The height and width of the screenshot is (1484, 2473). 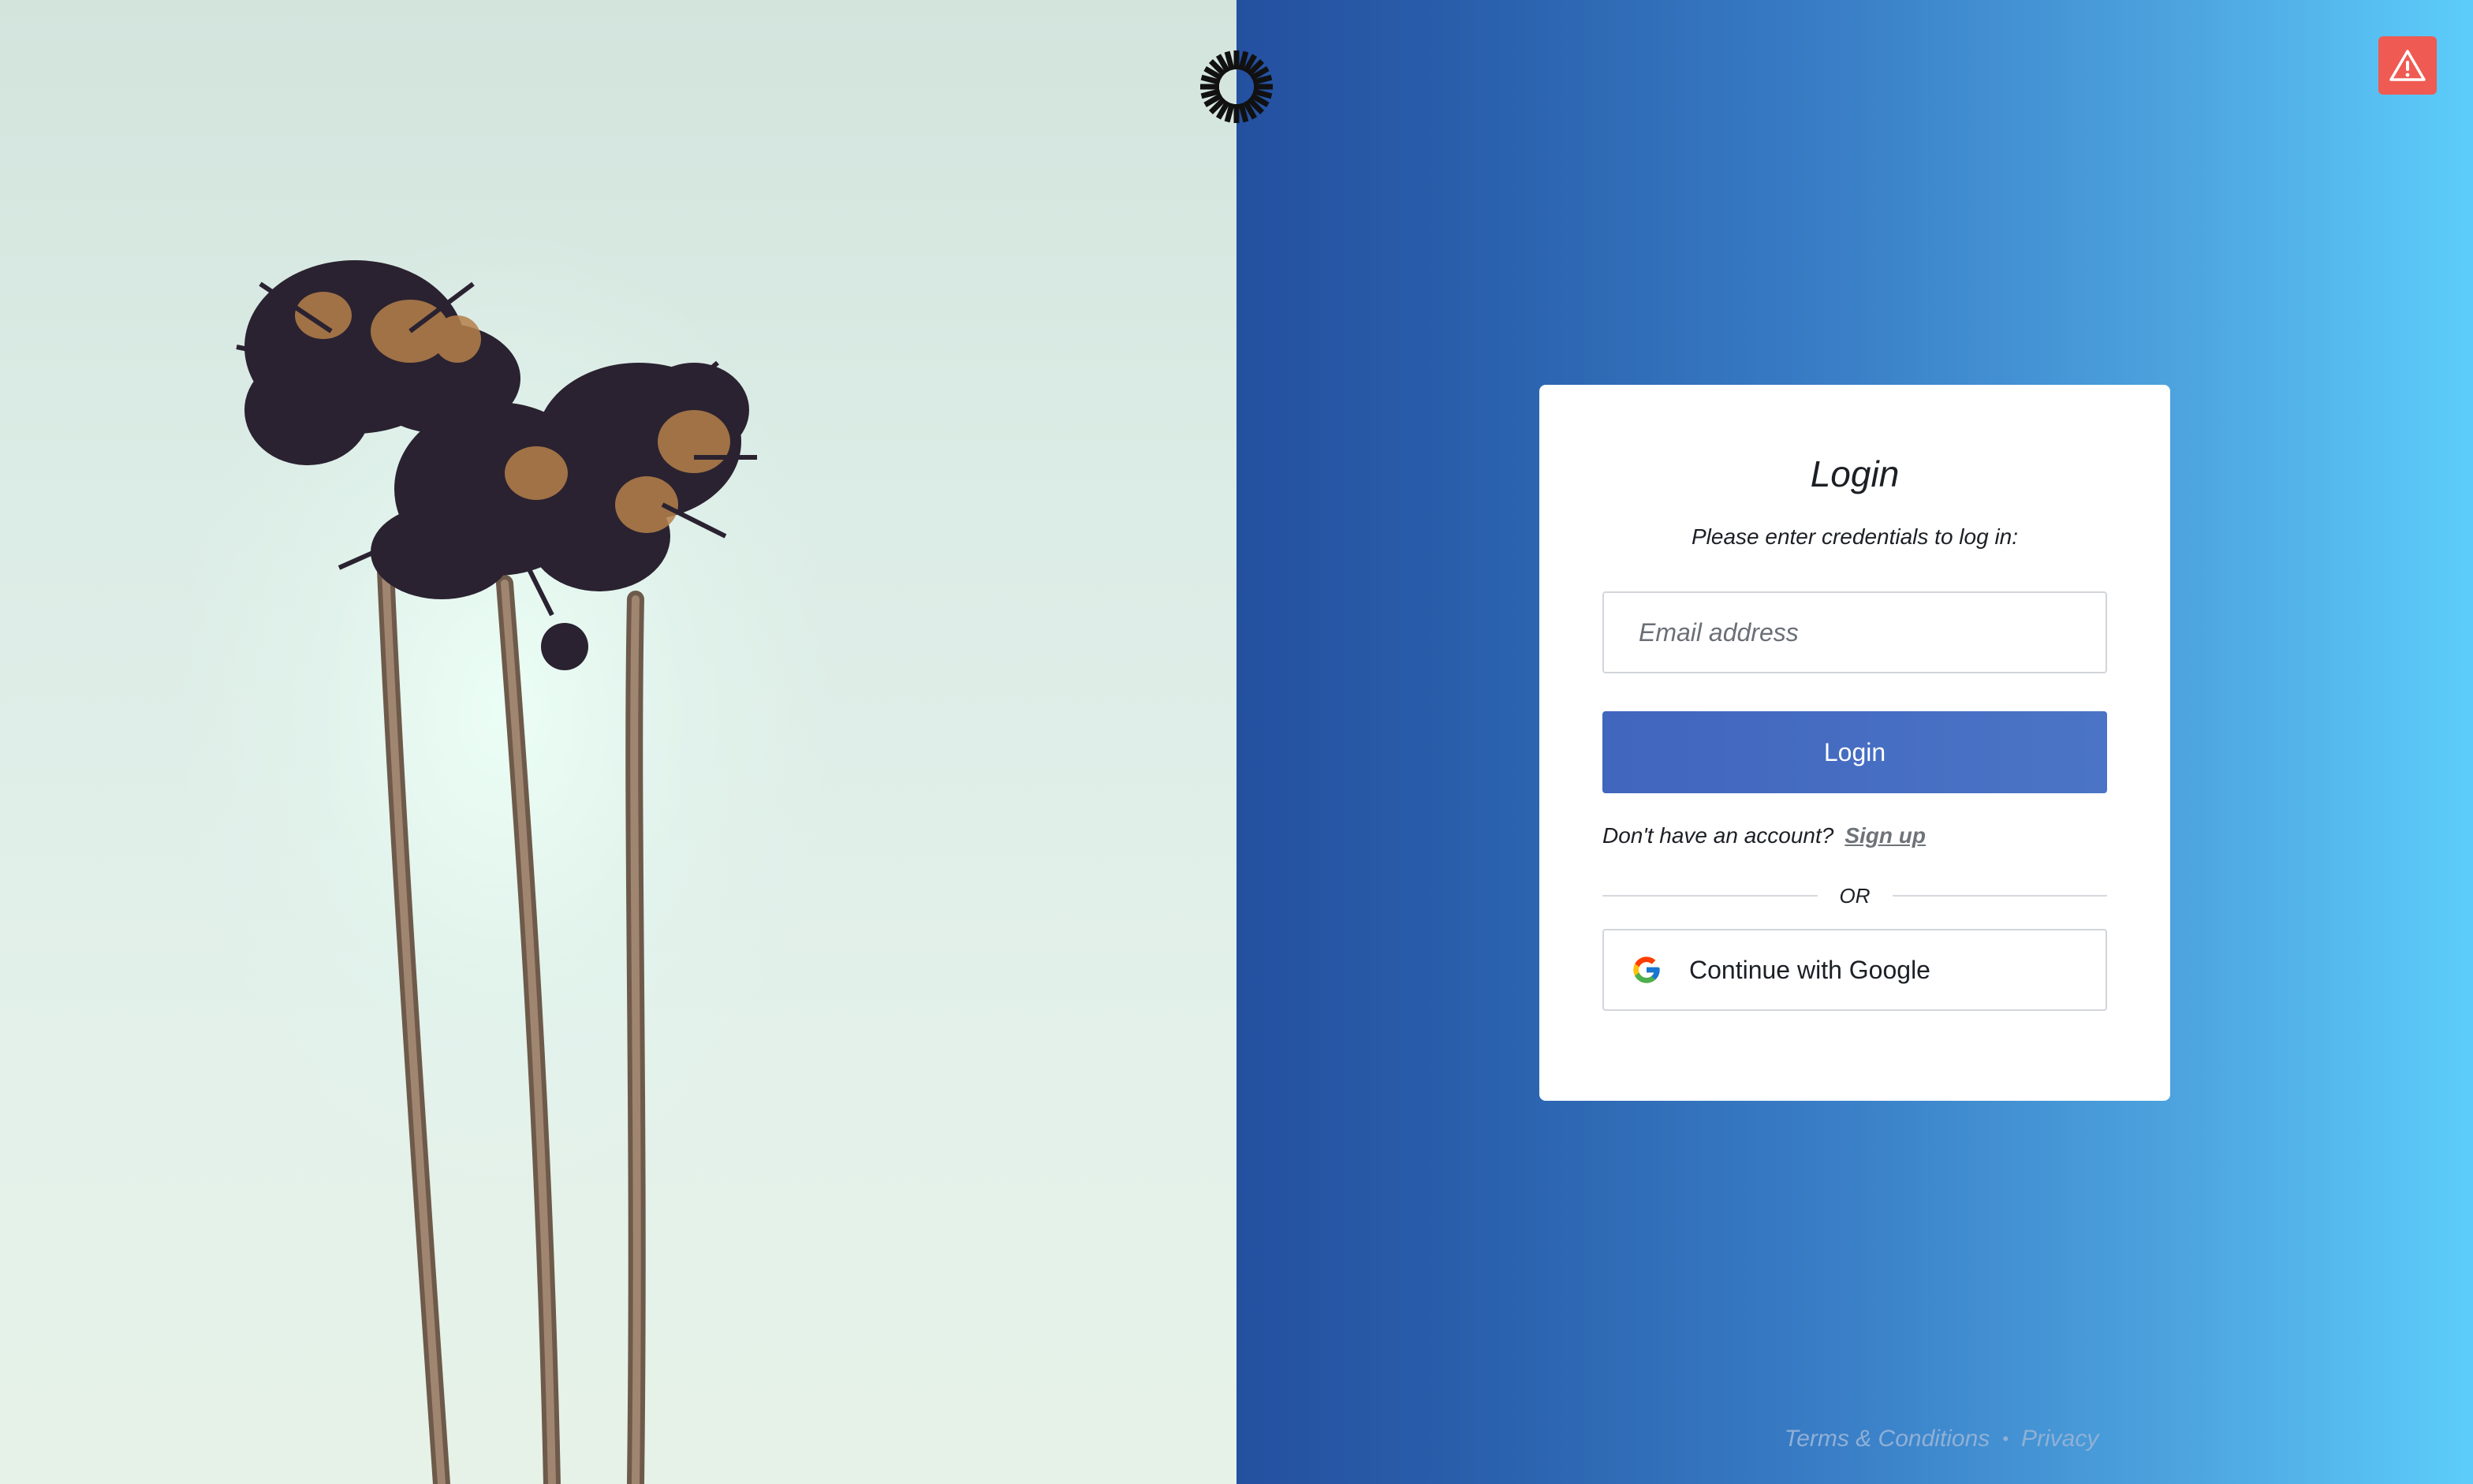 I want to click on or-divider: OR, so click(x=1854, y=896).